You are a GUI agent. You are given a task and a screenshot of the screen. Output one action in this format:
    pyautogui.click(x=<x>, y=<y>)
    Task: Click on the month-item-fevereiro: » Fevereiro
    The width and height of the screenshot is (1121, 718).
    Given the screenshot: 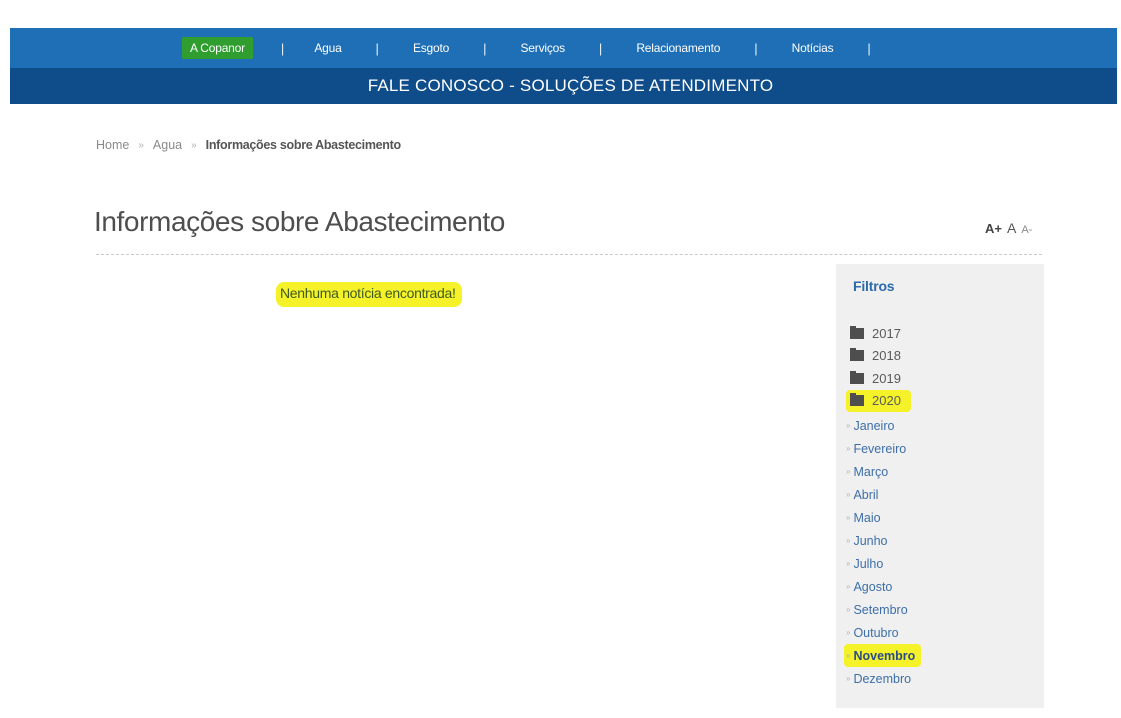 What is the action you would take?
    pyautogui.click(x=883, y=448)
    